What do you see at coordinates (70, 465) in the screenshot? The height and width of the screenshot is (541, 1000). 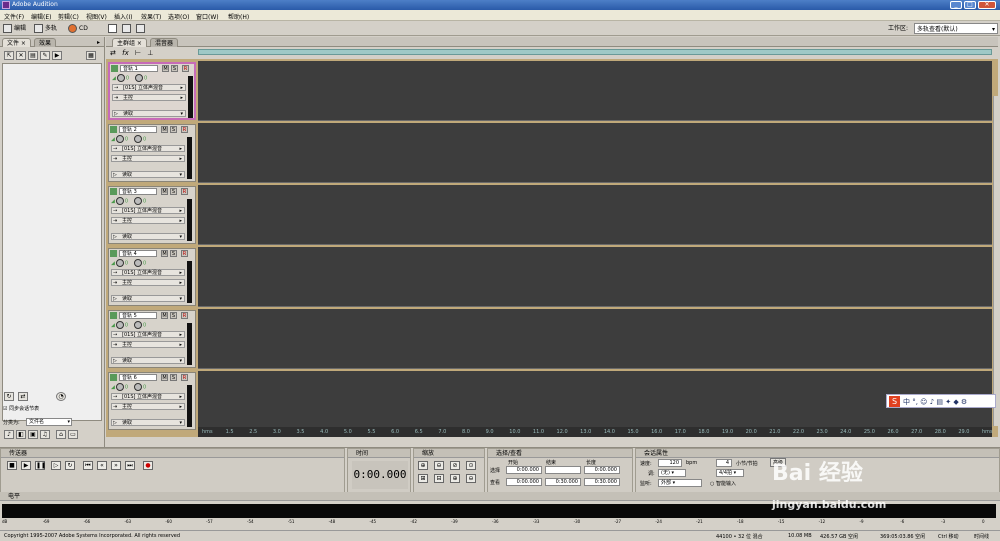 I see `loop-play-icon: ↻` at bounding box center [70, 465].